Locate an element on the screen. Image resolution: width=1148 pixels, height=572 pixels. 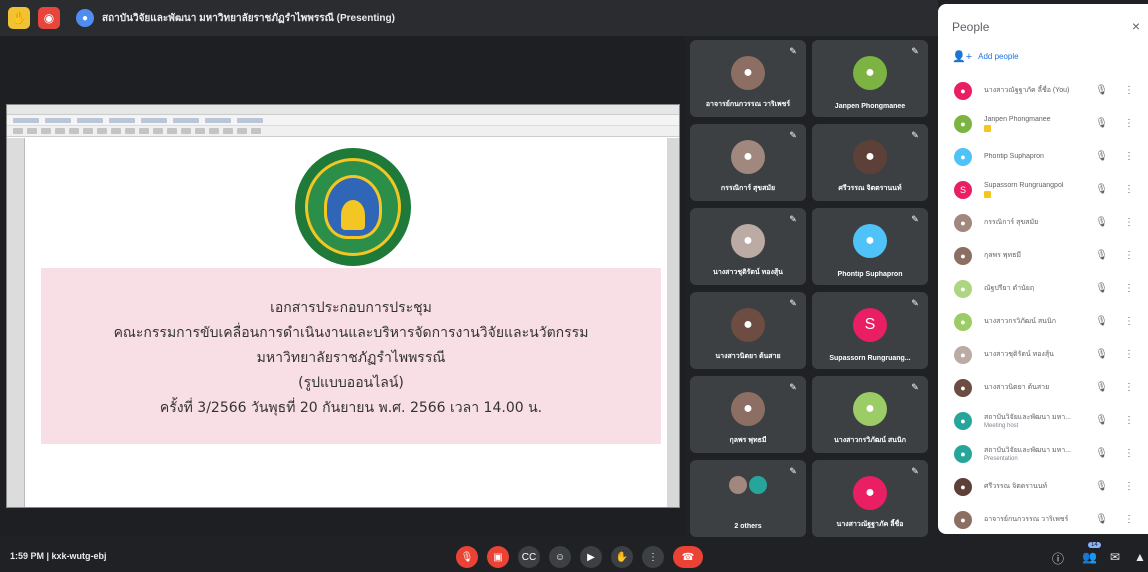
person-name-block: สถาบันวิจัยและพัฒนา มหา... Meeting host is located at coordinates (1031, 420).